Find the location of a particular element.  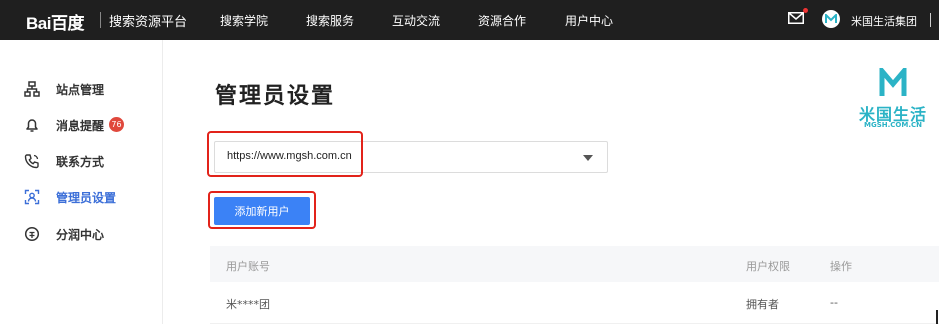

baidu-logo-text: Bai百度 is located at coordinates (55, 23).